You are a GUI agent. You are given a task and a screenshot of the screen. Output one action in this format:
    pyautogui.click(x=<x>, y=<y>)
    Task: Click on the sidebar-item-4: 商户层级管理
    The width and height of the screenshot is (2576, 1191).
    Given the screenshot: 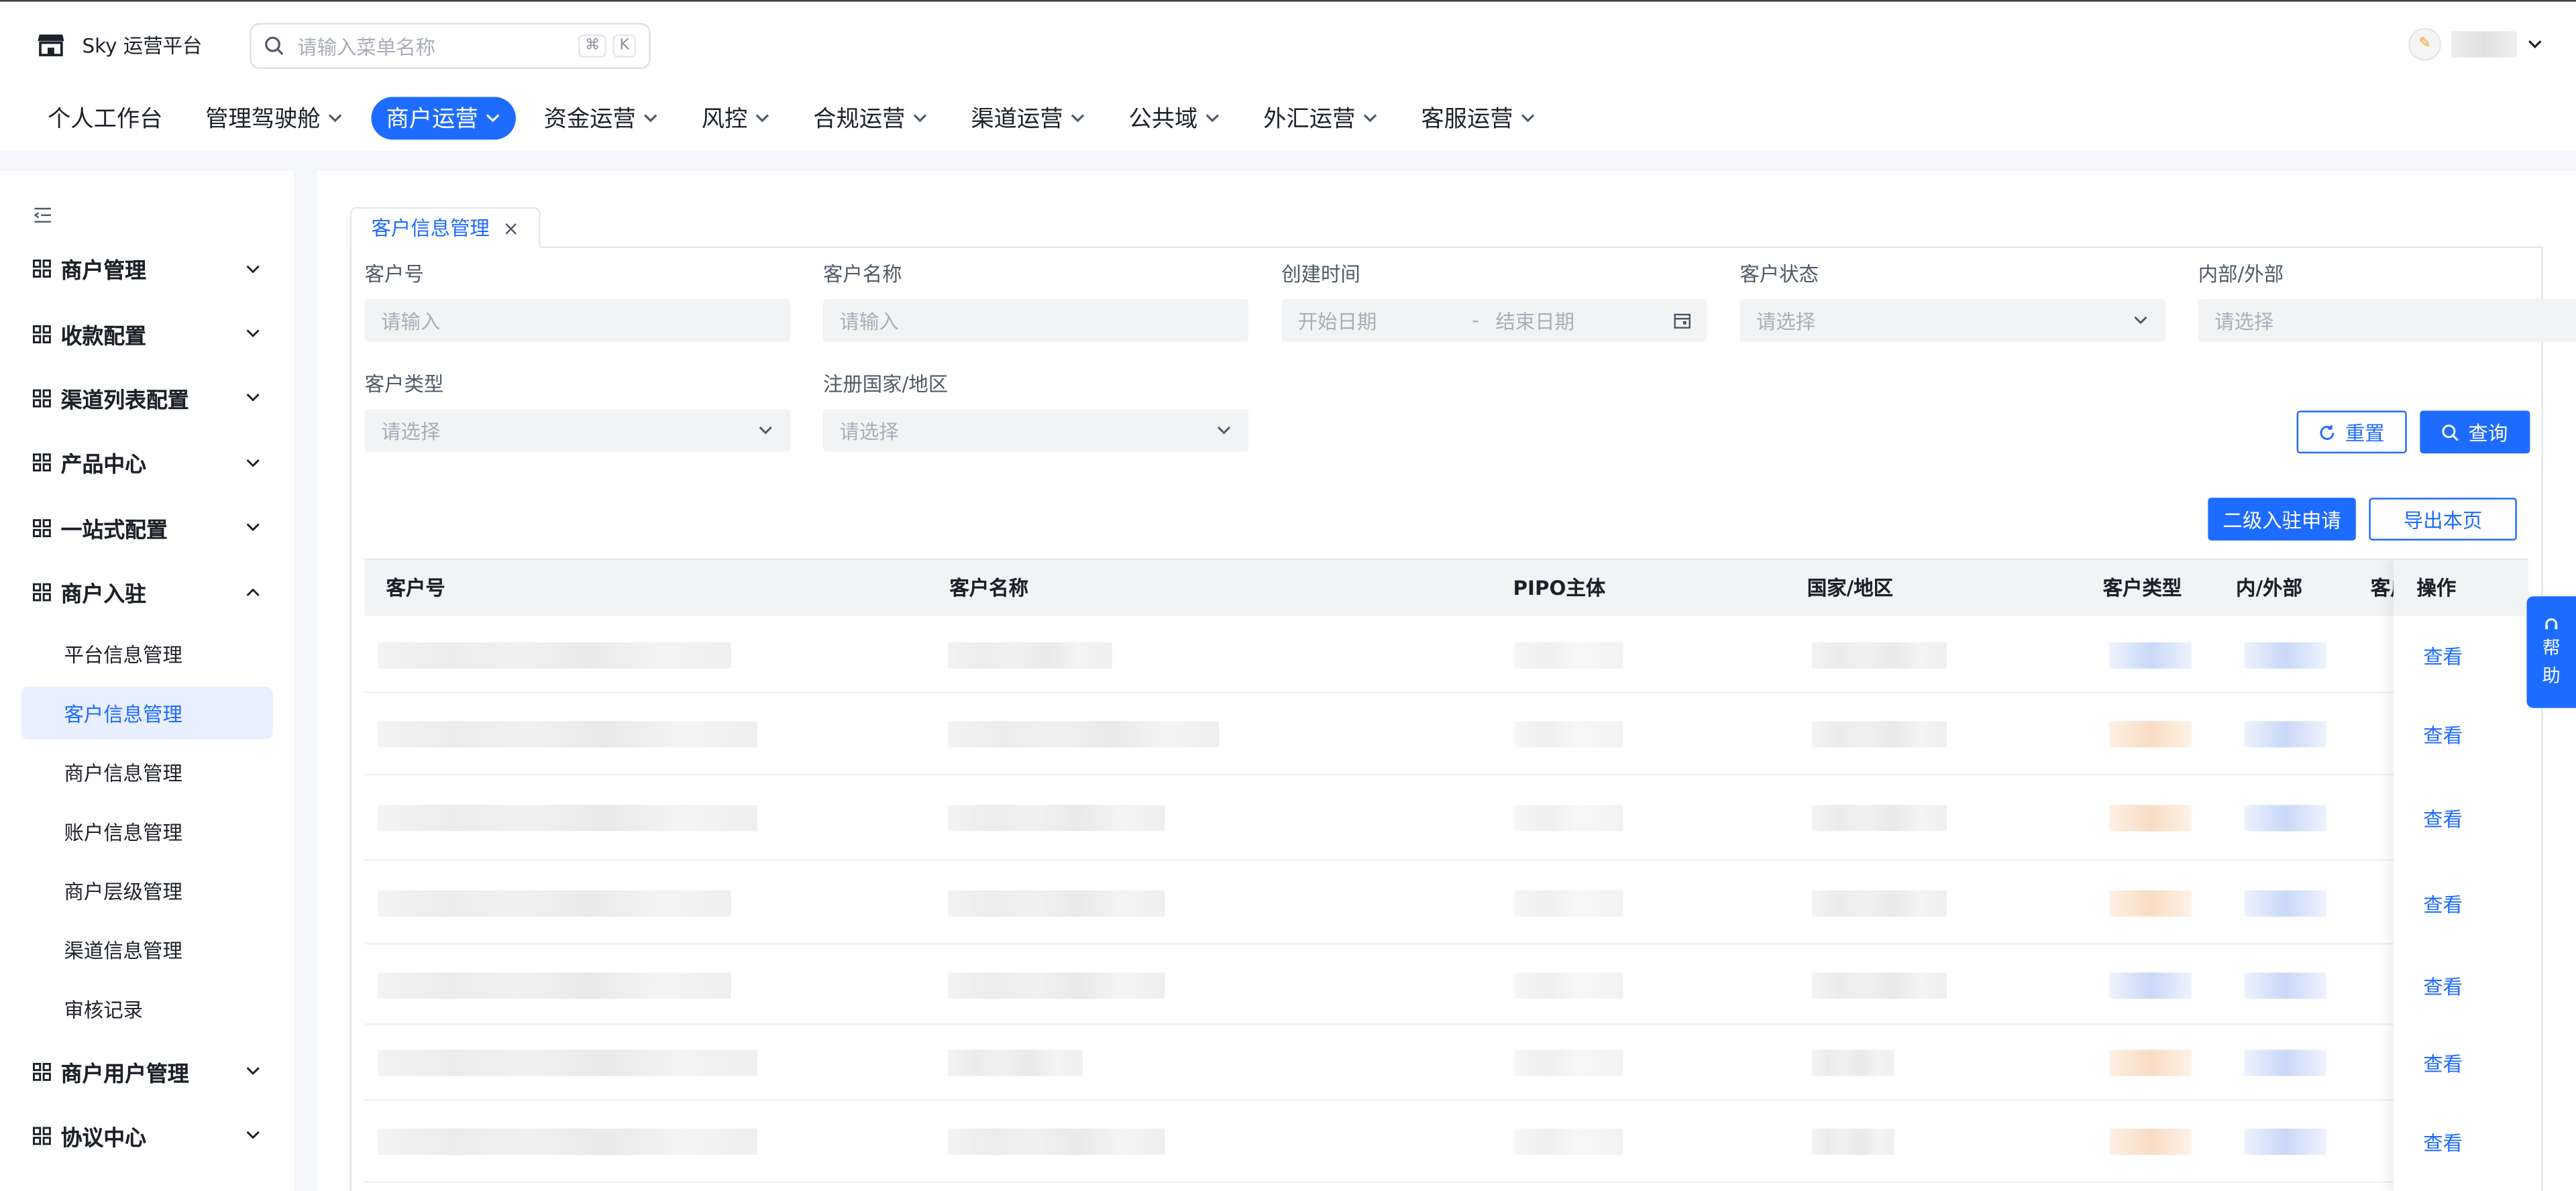 What is the action you would take?
    pyautogui.click(x=147, y=890)
    